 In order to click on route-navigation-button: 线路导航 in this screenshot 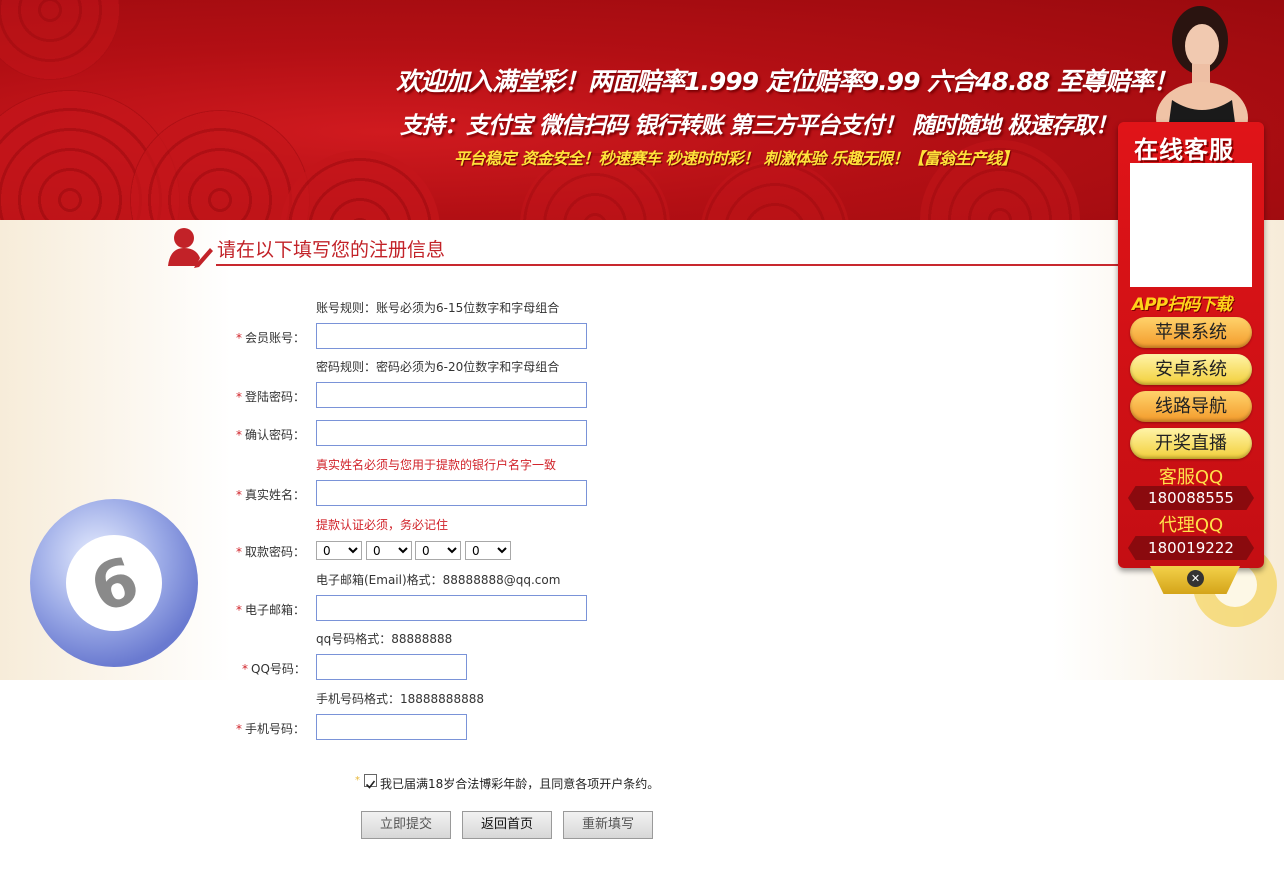, I will do `click(1191, 406)`.